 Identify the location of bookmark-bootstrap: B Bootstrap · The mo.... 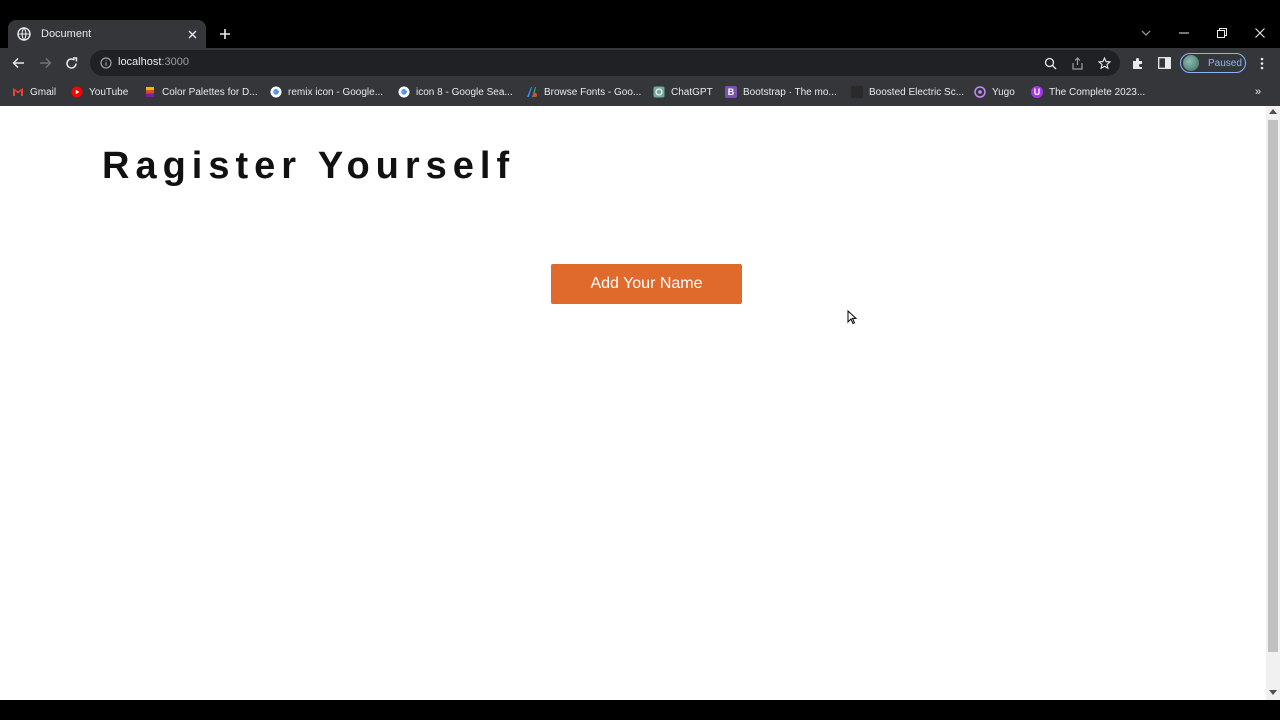
(781, 92).